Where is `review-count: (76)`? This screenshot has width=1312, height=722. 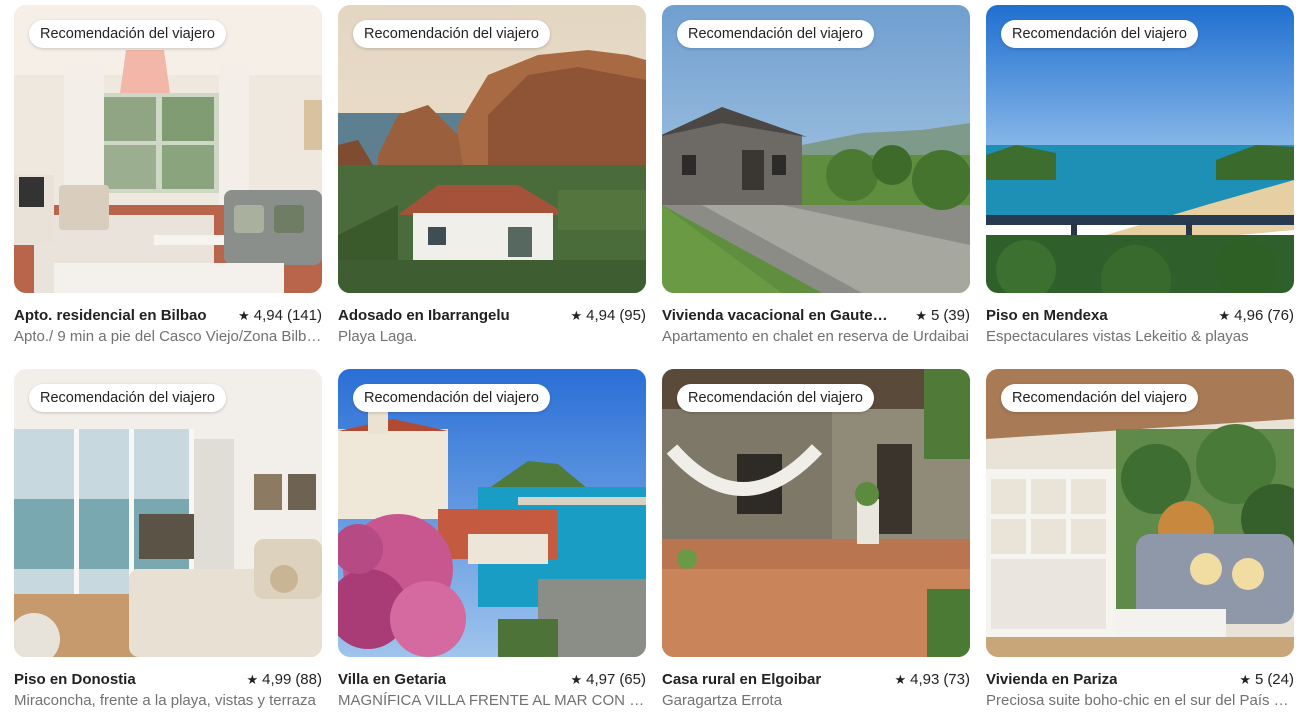
review-count: (76) is located at coordinates (1280, 315).